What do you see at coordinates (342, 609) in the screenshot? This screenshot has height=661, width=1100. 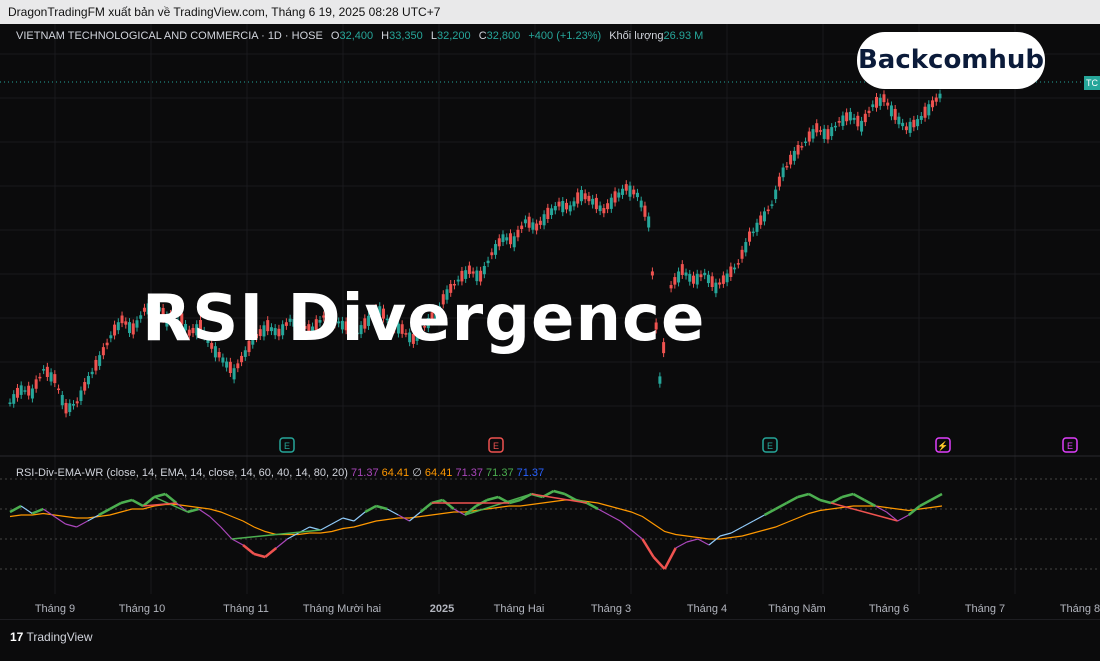 I see `x-tick-label: Tháng Mười hai` at bounding box center [342, 609].